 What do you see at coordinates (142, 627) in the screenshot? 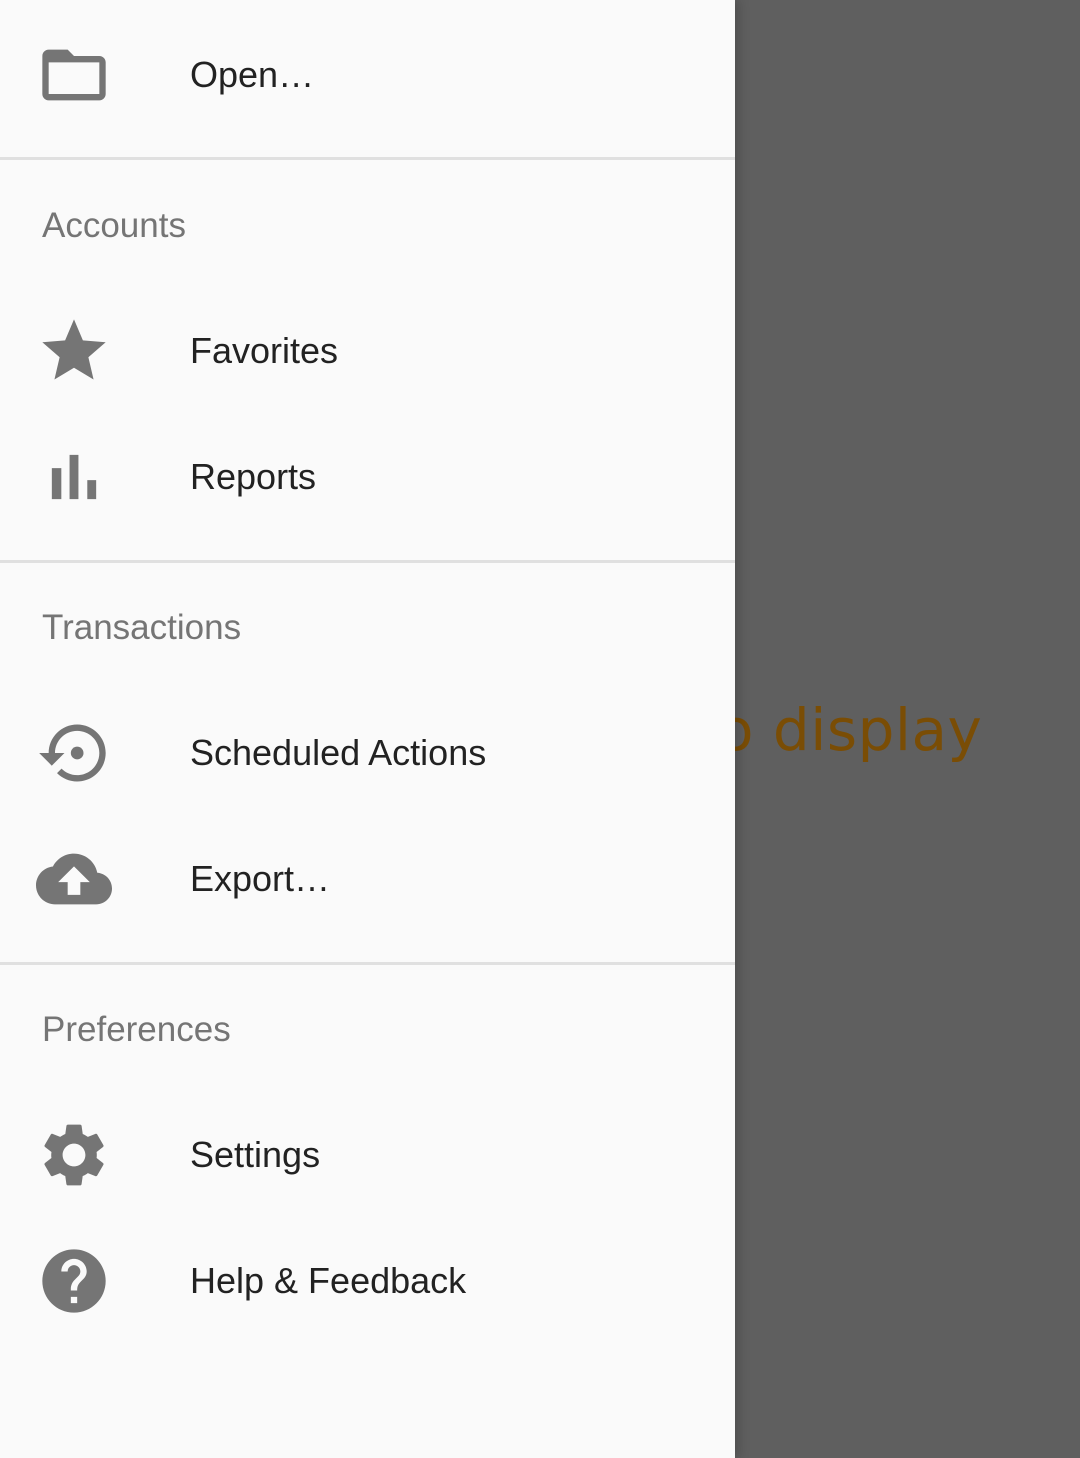
I see `section-header-transactions: Transactions` at bounding box center [142, 627].